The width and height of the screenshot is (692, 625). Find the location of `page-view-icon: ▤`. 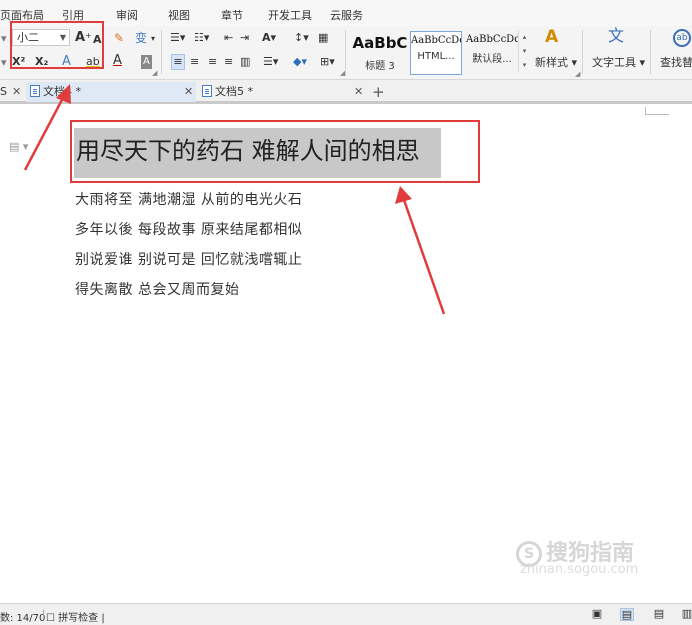

page-view-icon: ▤ is located at coordinates (627, 614).